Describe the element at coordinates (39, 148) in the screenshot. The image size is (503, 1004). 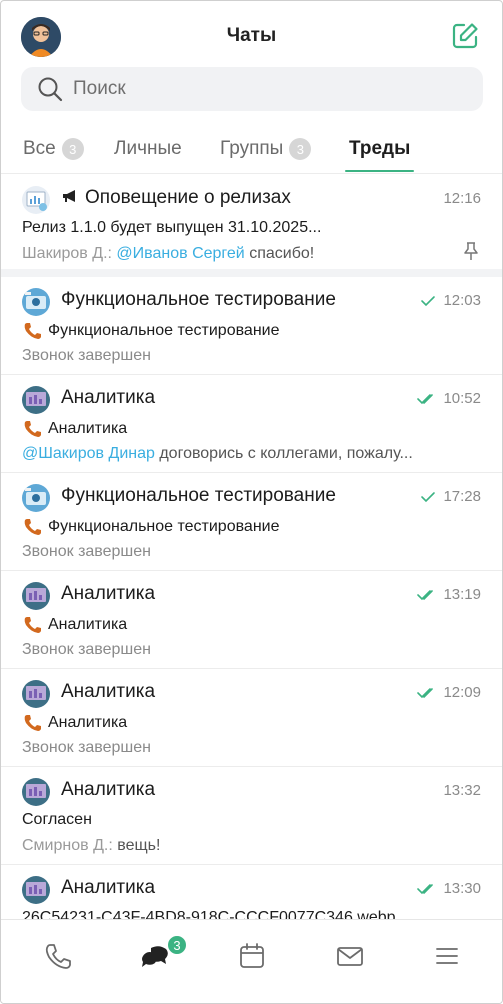
I see `tab-all-label: Все` at that location.